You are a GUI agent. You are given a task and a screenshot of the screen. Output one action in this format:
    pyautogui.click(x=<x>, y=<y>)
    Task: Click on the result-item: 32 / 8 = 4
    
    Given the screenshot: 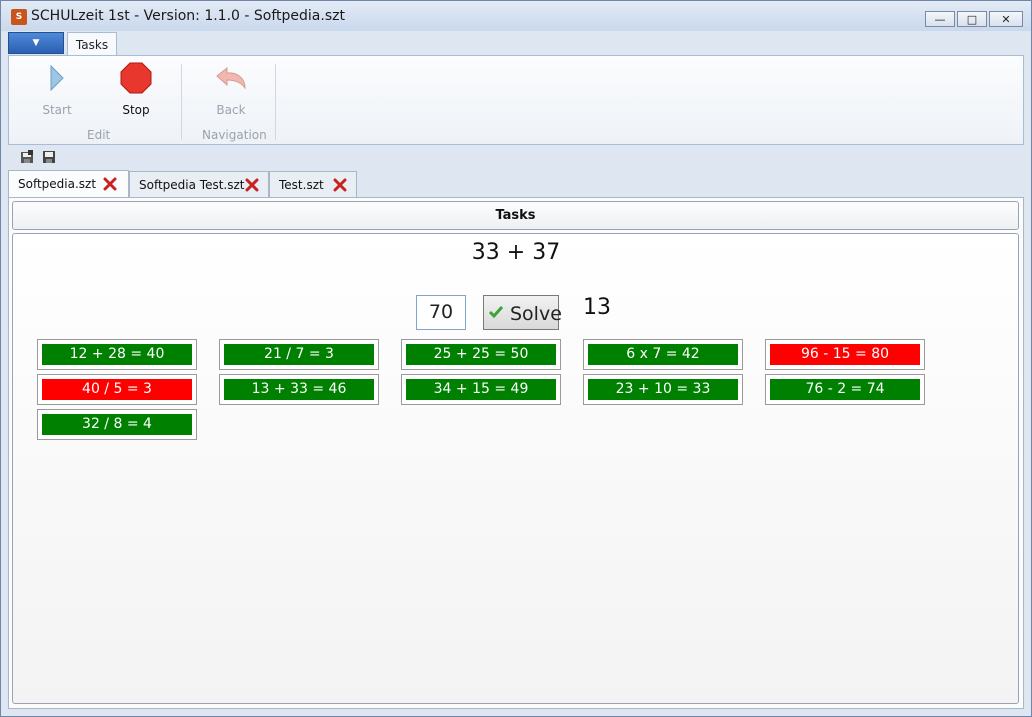 What is the action you would take?
    pyautogui.click(x=117, y=424)
    